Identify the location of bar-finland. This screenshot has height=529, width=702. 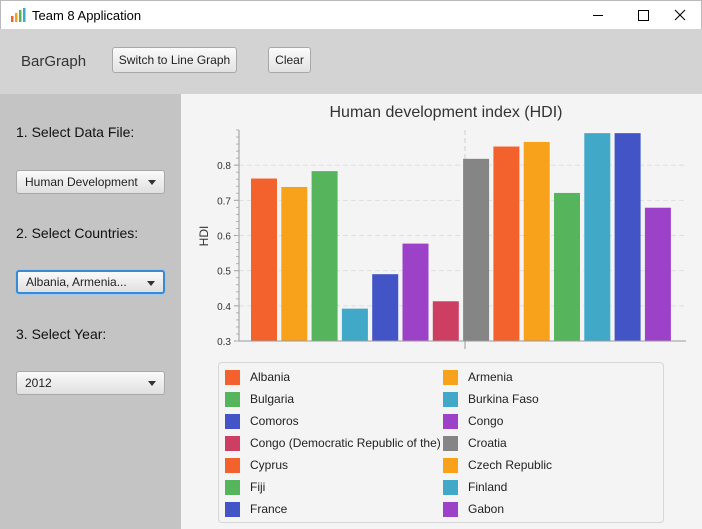
(597, 237).